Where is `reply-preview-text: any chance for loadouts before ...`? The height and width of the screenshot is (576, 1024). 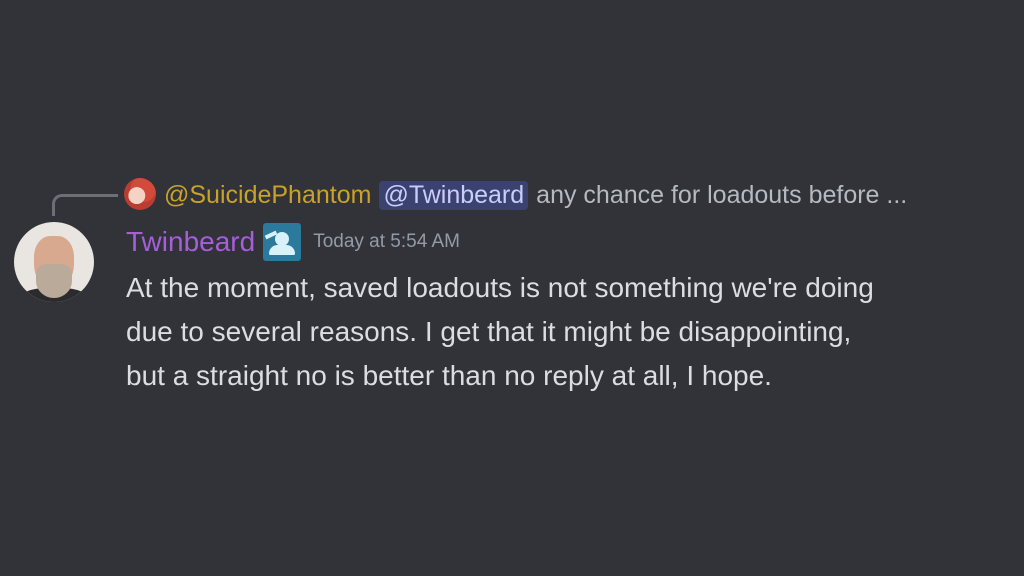 reply-preview-text: any chance for loadouts before ... is located at coordinates (721, 195).